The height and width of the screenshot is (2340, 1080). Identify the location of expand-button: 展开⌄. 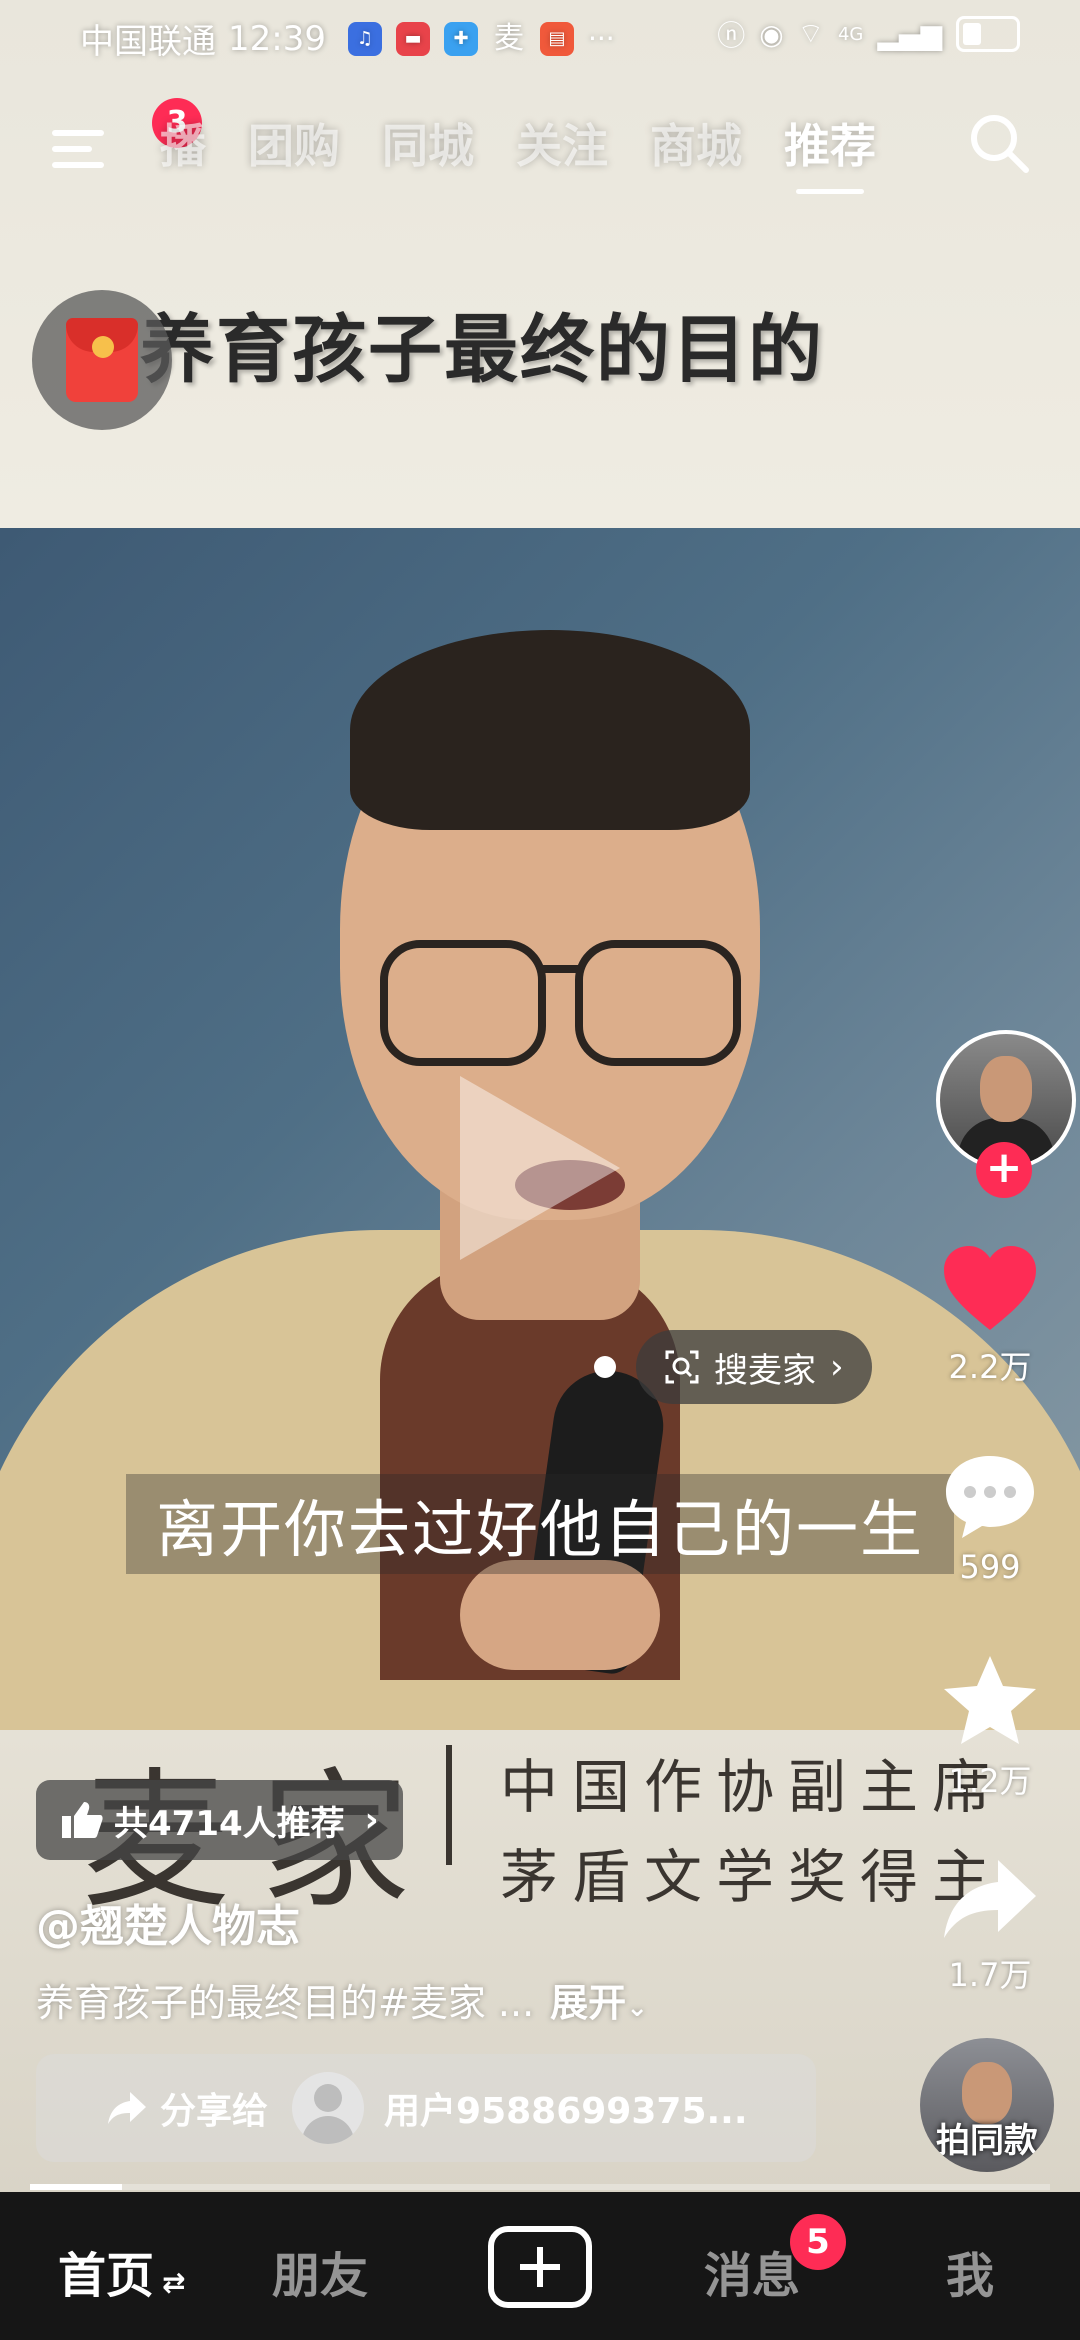
(599, 1999).